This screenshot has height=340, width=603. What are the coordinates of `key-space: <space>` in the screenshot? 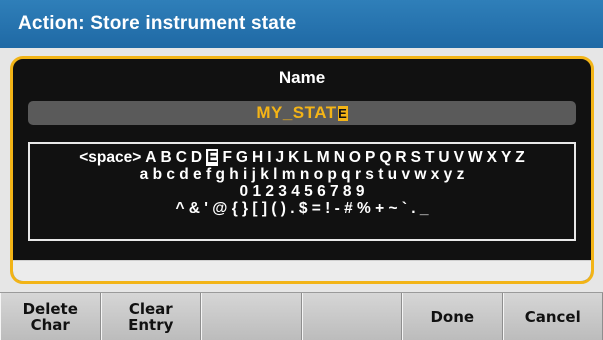 It's located at (110, 157).